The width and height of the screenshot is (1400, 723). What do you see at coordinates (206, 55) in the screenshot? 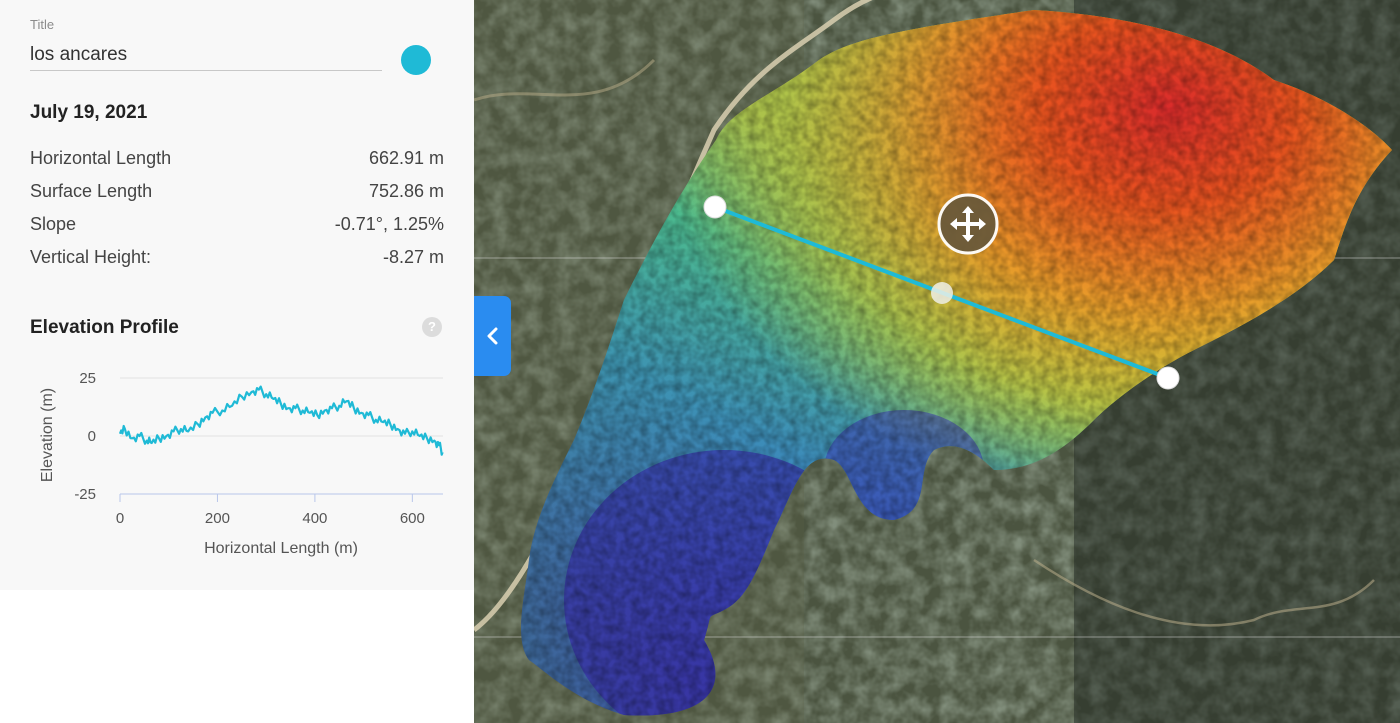
I see `title-input` at bounding box center [206, 55].